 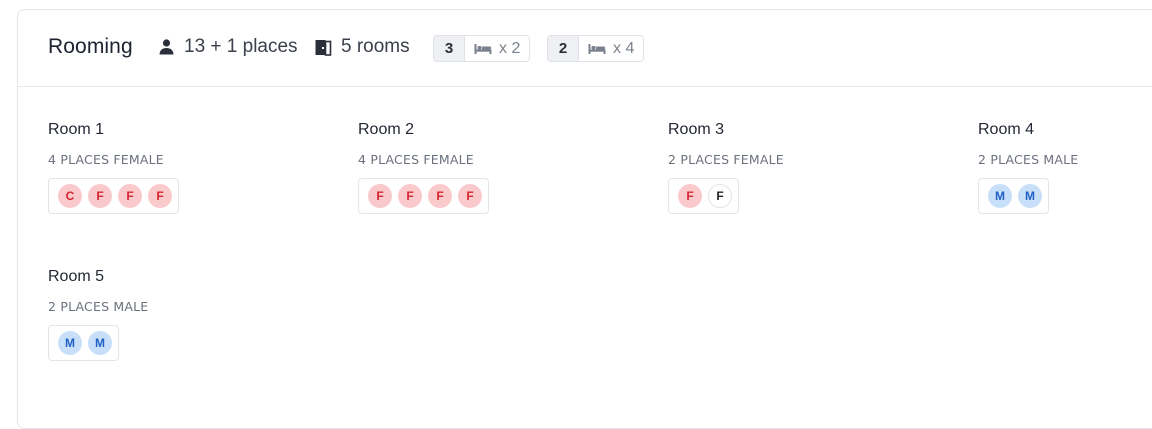 I want to click on room-card: Room 4 2 PLACES MALE M M, so click(x=1028, y=167).